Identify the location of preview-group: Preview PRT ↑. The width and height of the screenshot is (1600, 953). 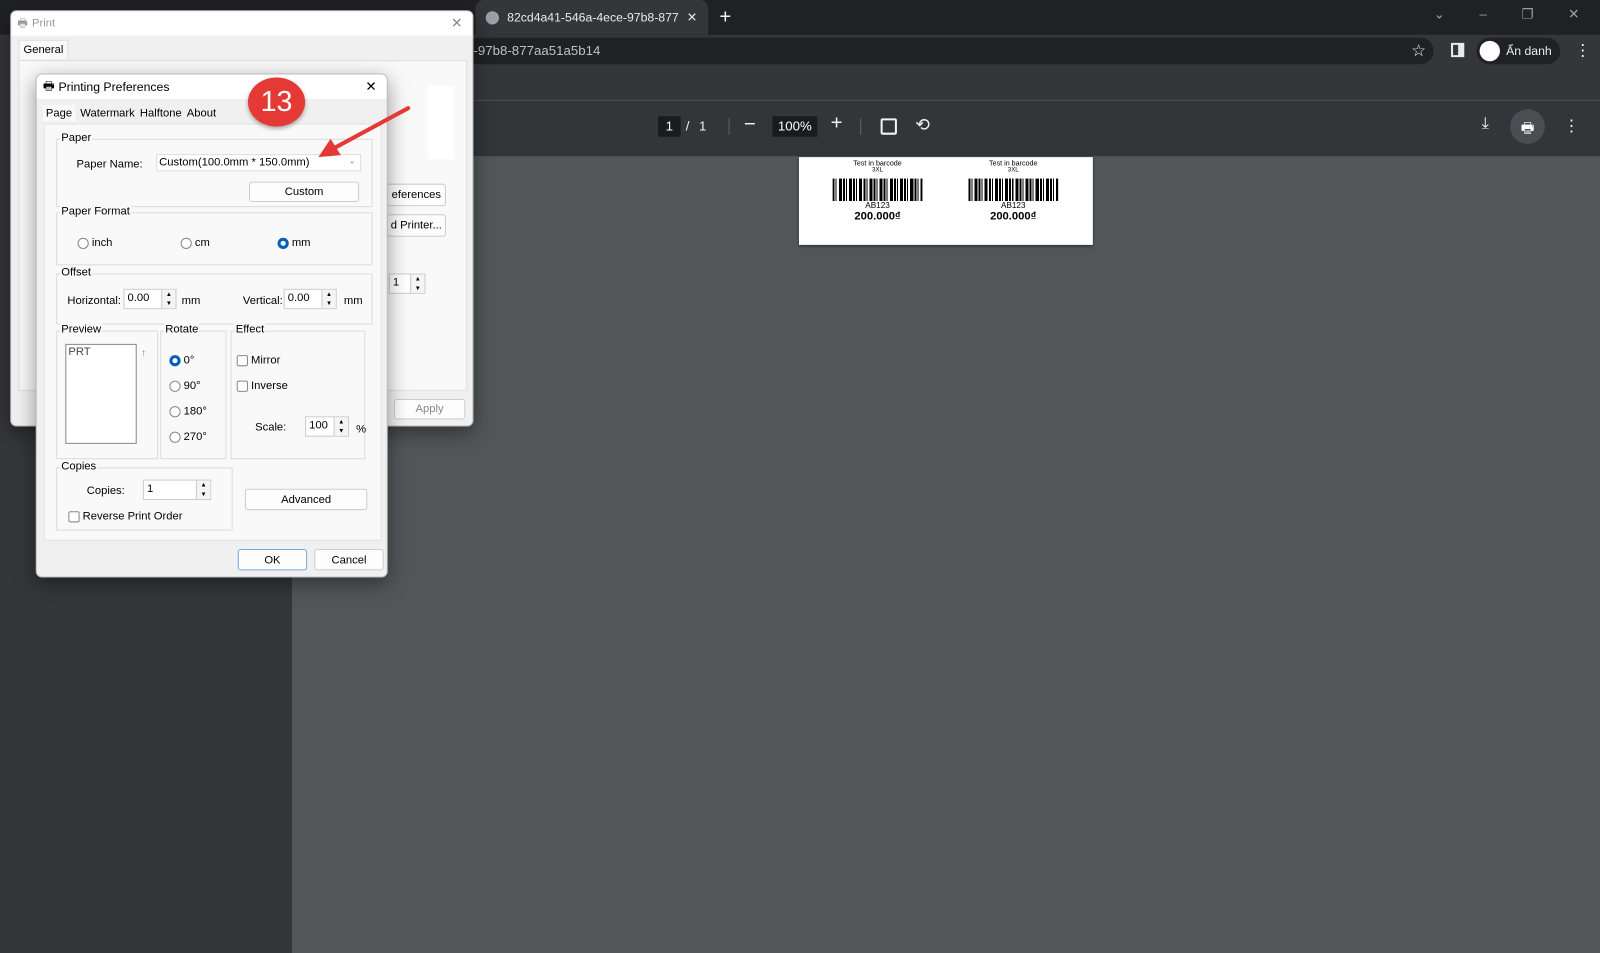
(107, 391).